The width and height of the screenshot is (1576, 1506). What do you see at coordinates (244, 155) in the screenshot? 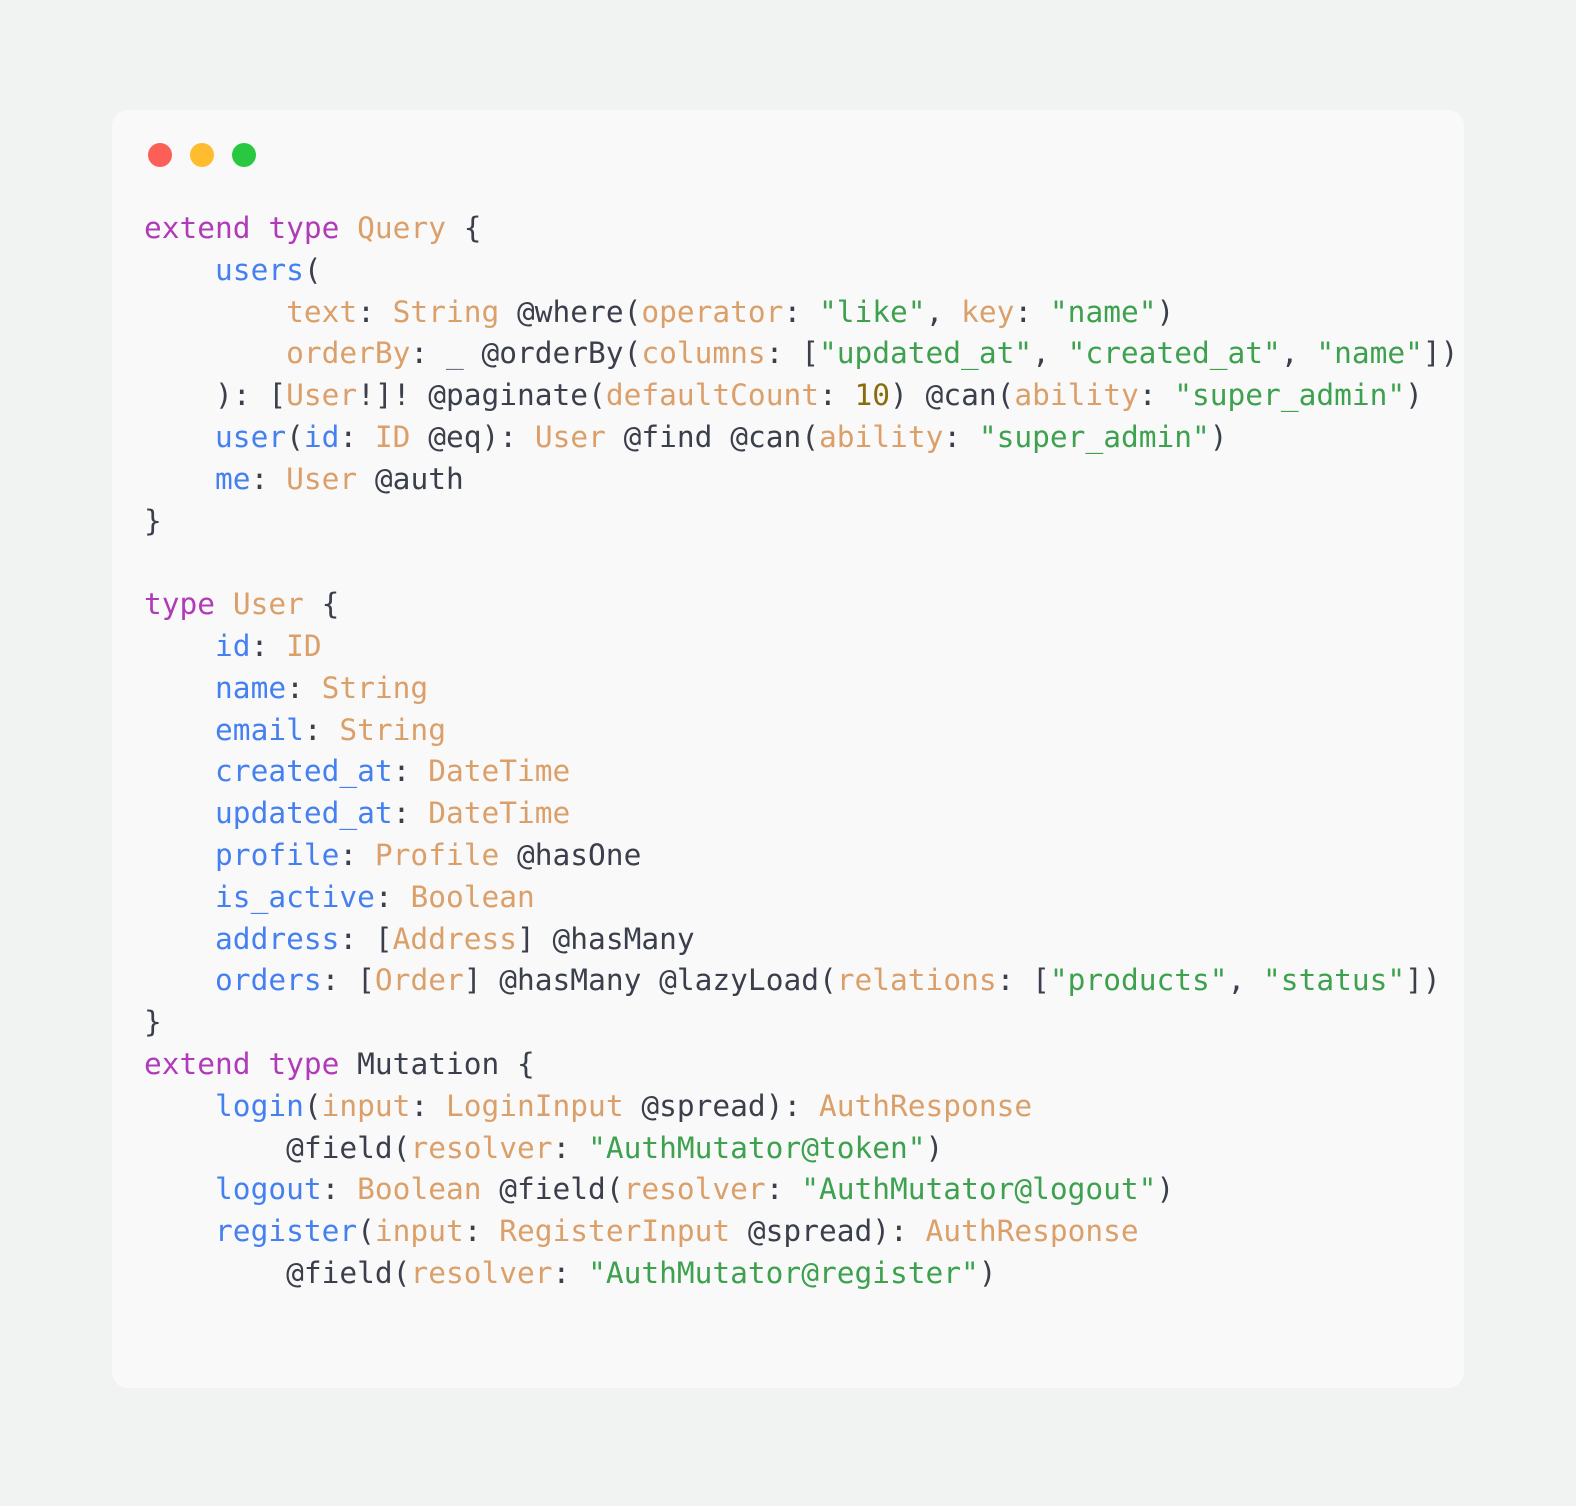
I see `maximize-icon` at bounding box center [244, 155].